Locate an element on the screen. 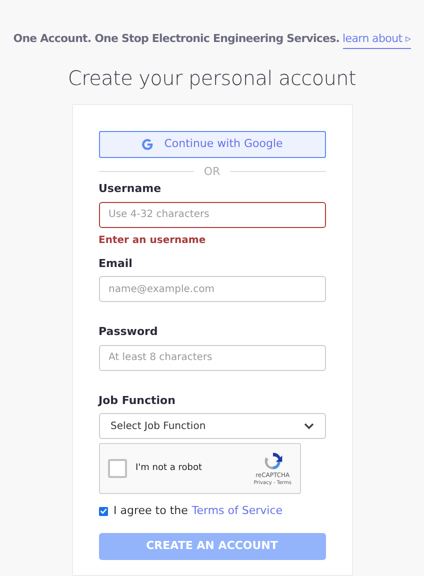  captcha-label: I'm not a robot is located at coordinates (169, 468).